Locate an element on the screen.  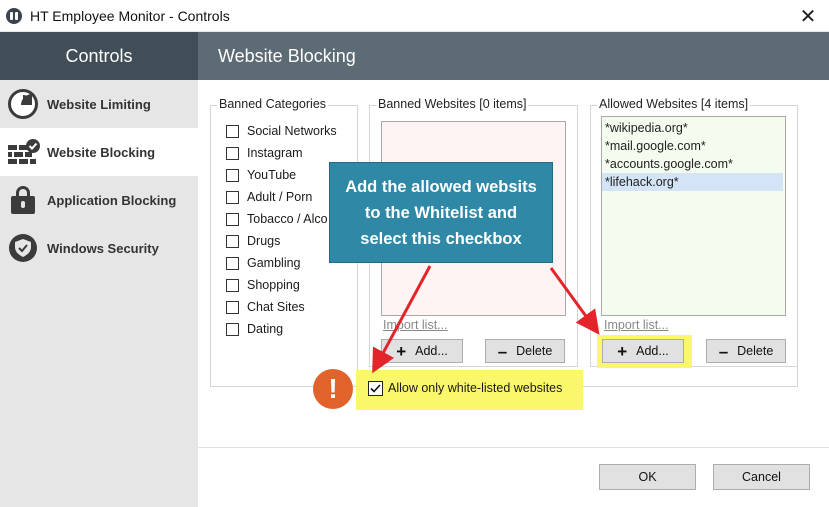
cancel-button: Cancel is located at coordinates (761, 477).